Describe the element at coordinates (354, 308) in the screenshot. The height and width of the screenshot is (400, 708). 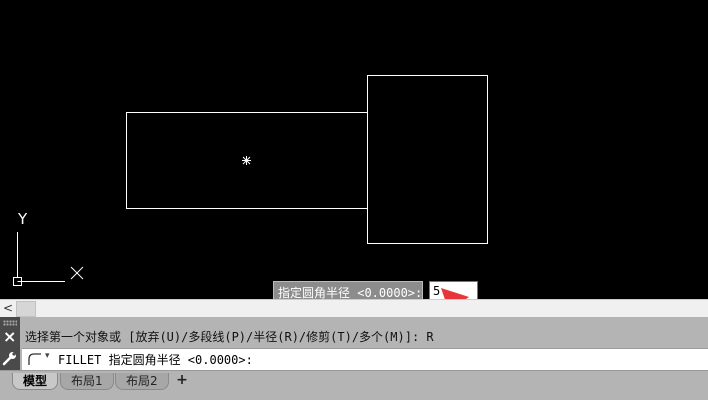
I see `horizontal-scrollbar: <` at that location.